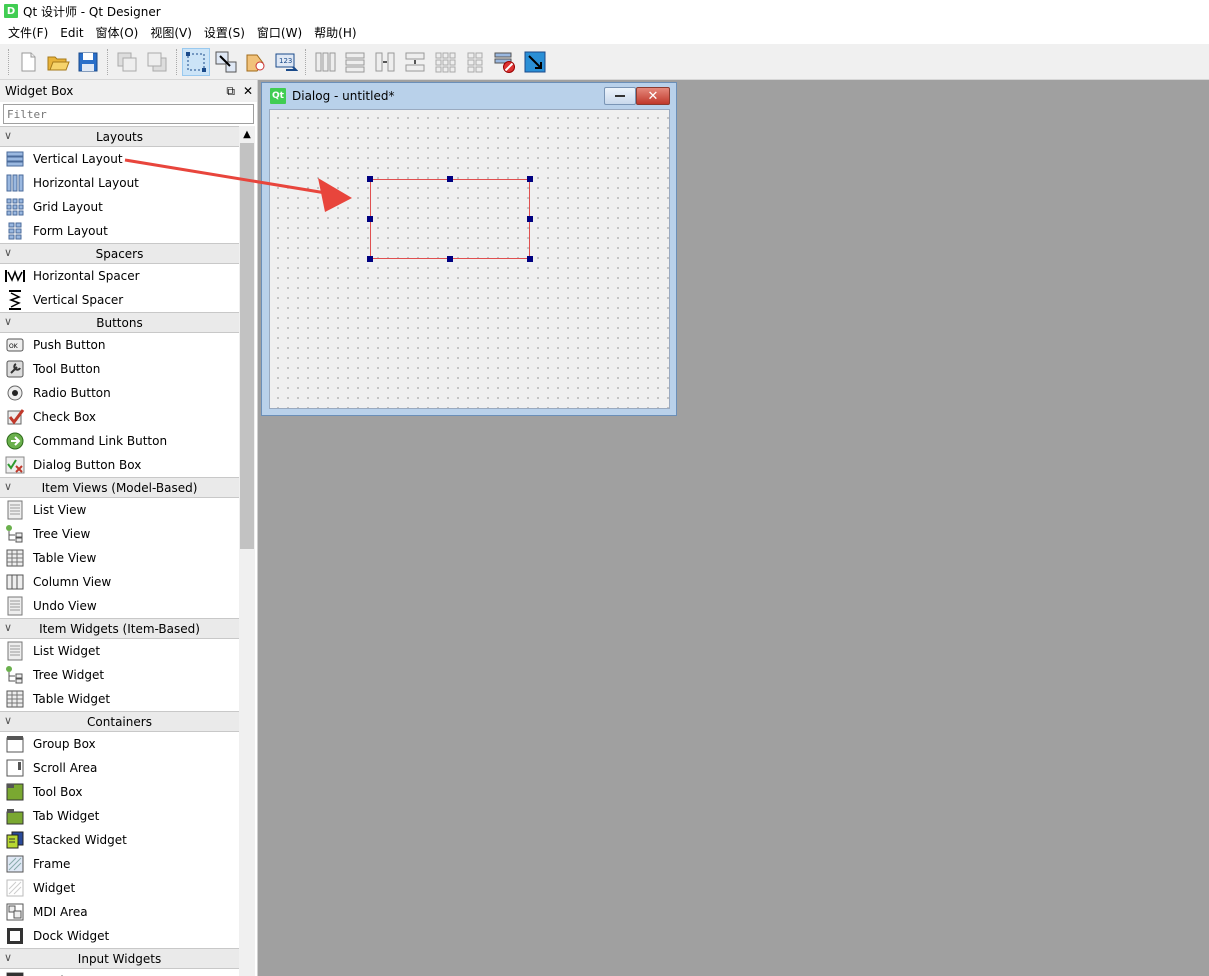  Describe the element at coordinates (475, 62) in the screenshot. I see `layout-form-button` at that location.